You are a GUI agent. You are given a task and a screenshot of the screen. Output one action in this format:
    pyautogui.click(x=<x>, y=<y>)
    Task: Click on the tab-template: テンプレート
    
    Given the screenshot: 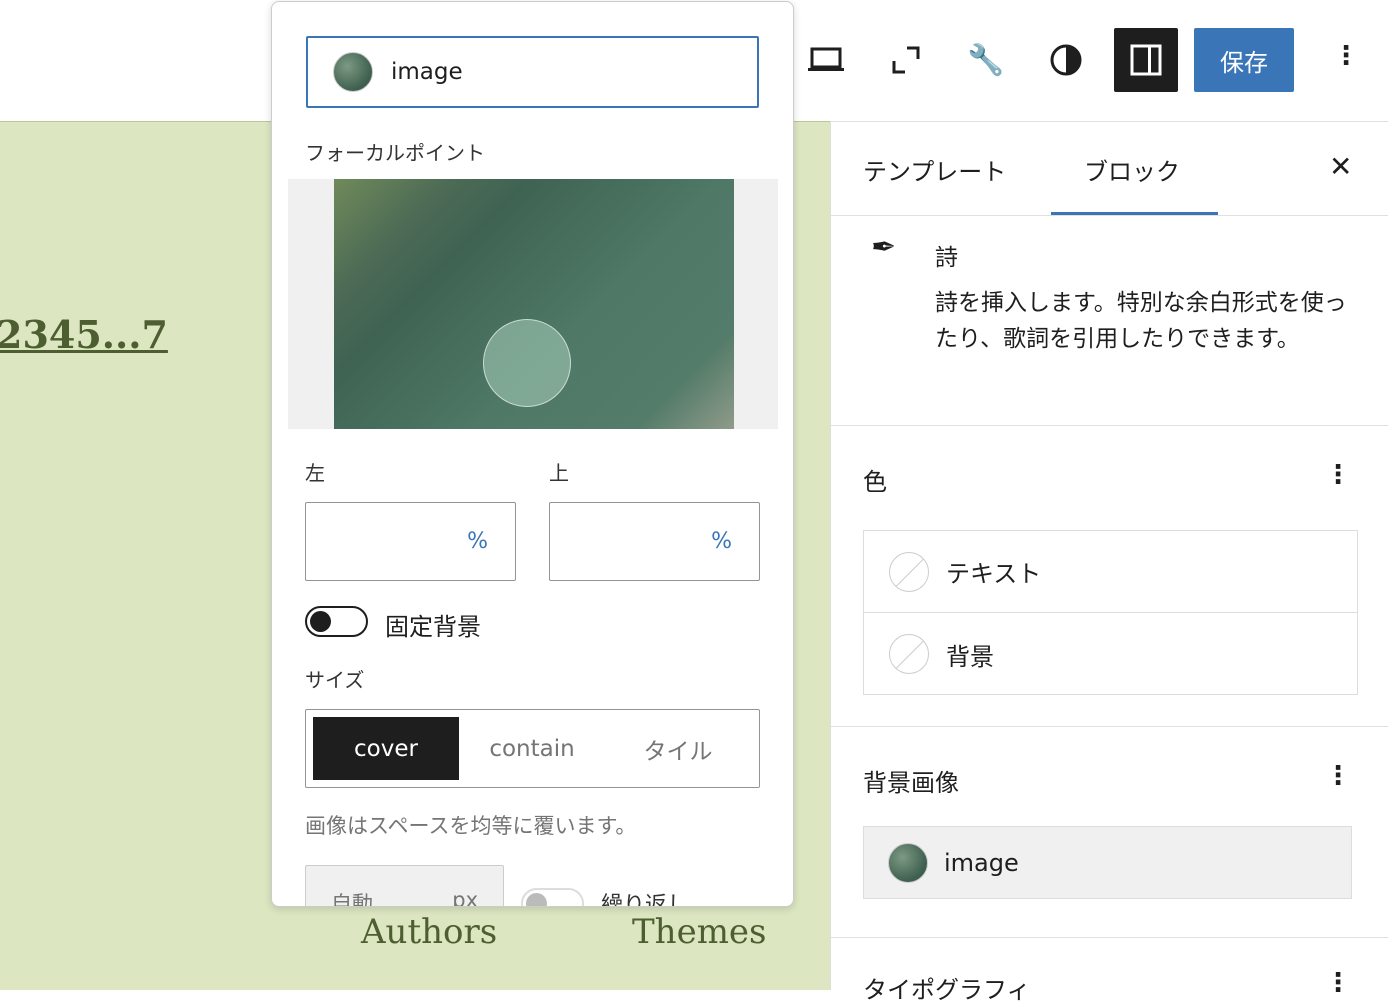 What is the action you would take?
    pyautogui.click(x=934, y=169)
    